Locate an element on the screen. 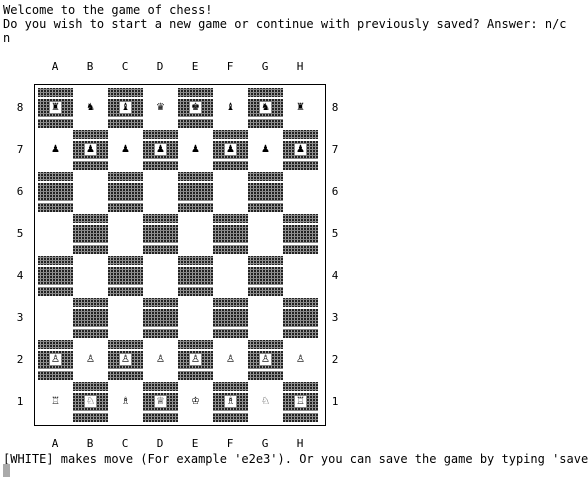  square-h7: ♟ is located at coordinates (300, 150).